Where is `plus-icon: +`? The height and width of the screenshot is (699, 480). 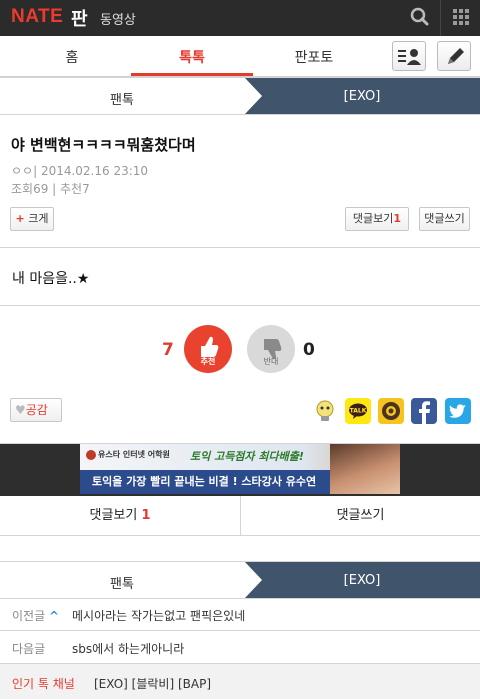 plus-icon: + is located at coordinates (20, 218).